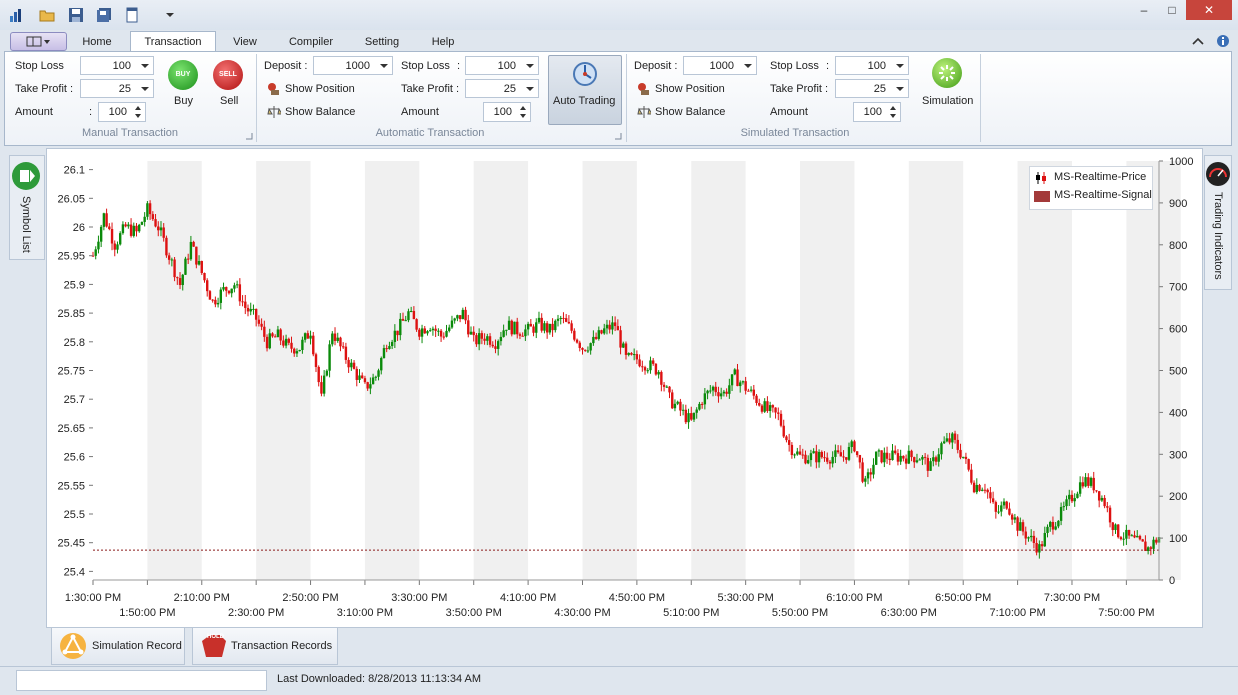  I want to click on auto-show-balance-button: Show Balance, so click(320, 112).